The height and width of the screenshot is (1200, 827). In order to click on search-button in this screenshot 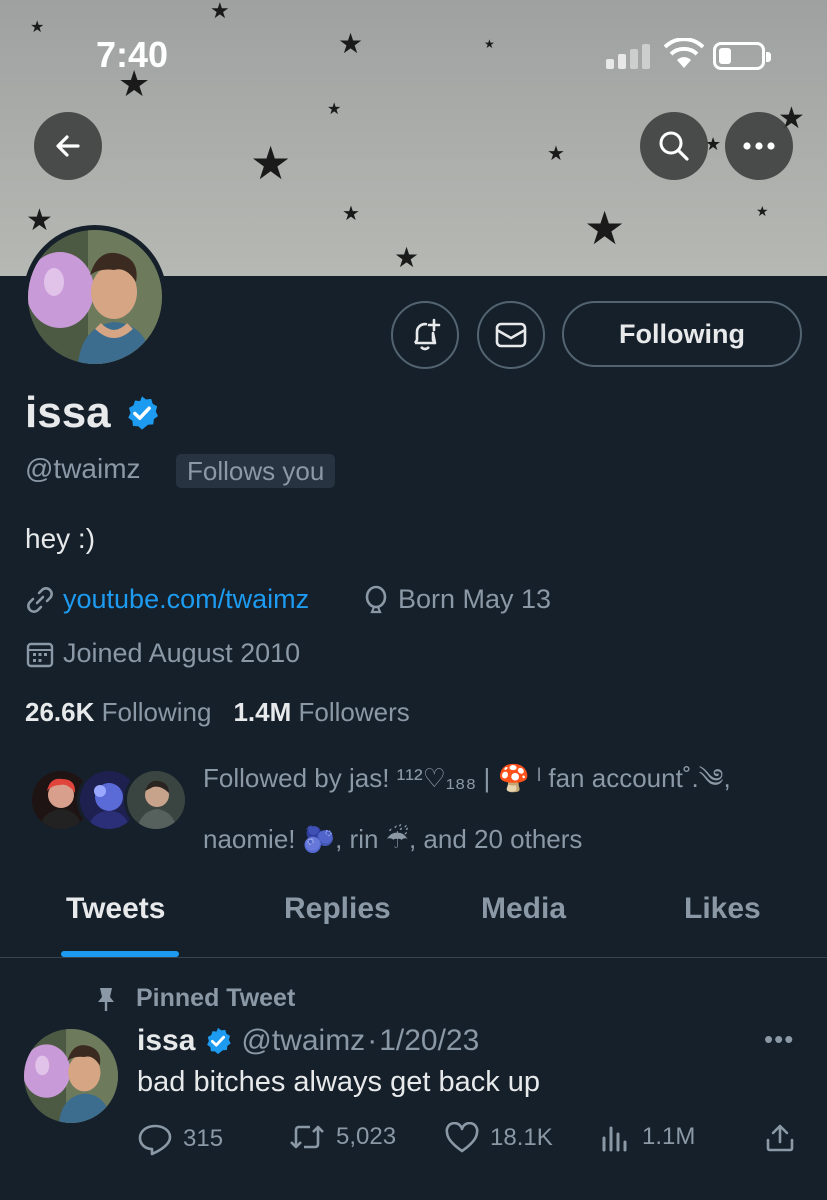, I will do `click(674, 146)`.